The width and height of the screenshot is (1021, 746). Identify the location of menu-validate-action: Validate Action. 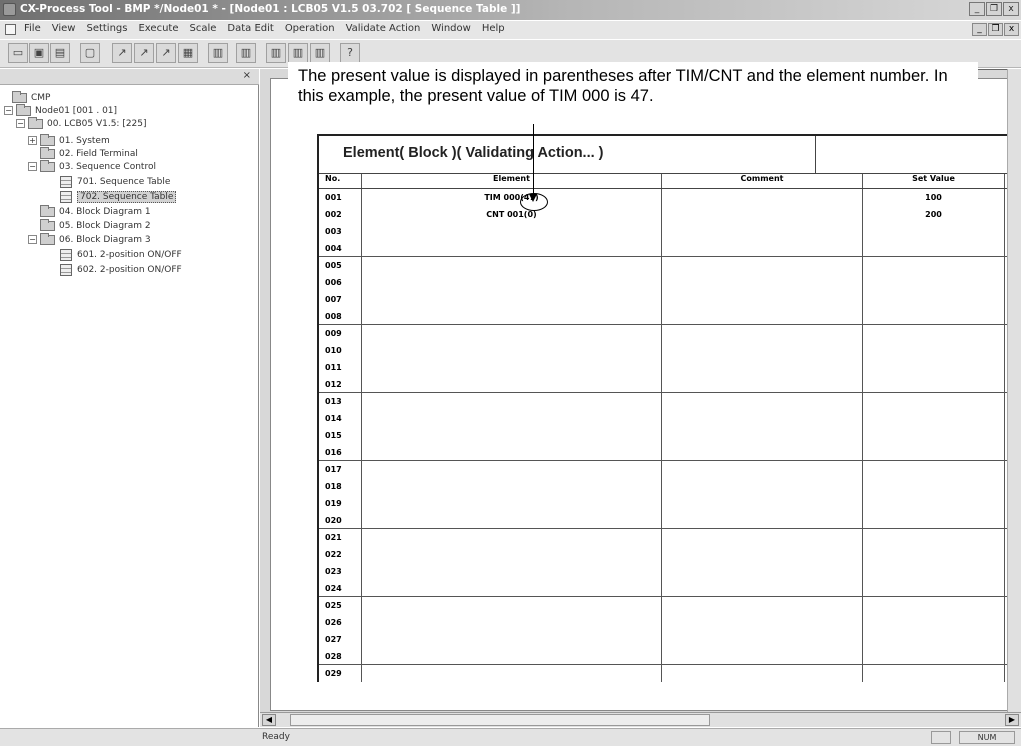
(383, 28).